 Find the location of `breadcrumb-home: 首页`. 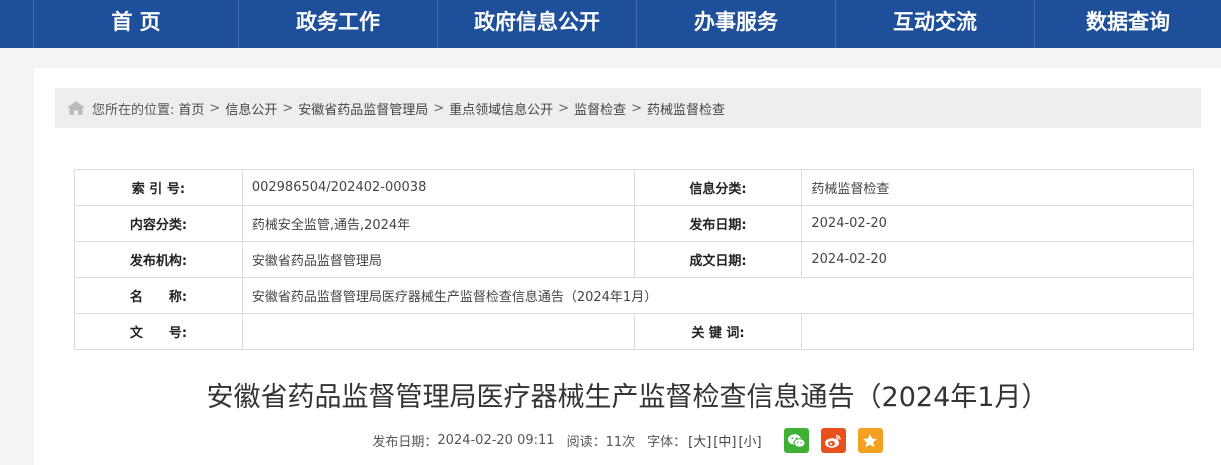

breadcrumb-home: 首页 is located at coordinates (191, 108).